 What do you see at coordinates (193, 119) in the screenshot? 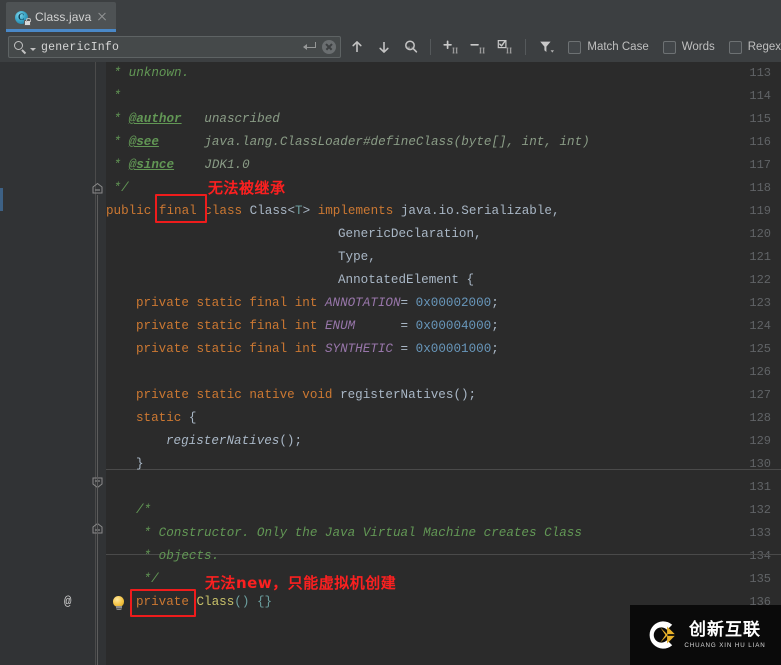
I see `code-line-115: * @author unascribed` at bounding box center [193, 119].